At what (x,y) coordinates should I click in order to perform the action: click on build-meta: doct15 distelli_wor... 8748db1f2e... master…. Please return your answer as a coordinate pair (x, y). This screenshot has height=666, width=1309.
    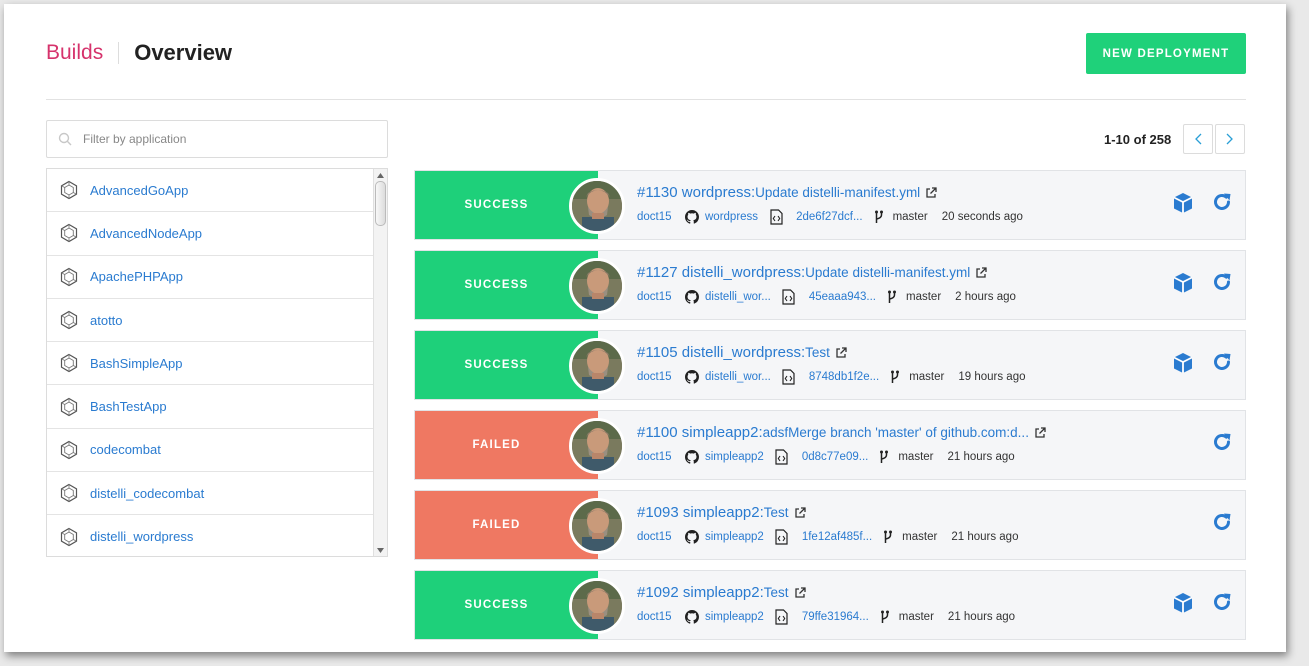
    Looking at the image, I should click on (831, 377).